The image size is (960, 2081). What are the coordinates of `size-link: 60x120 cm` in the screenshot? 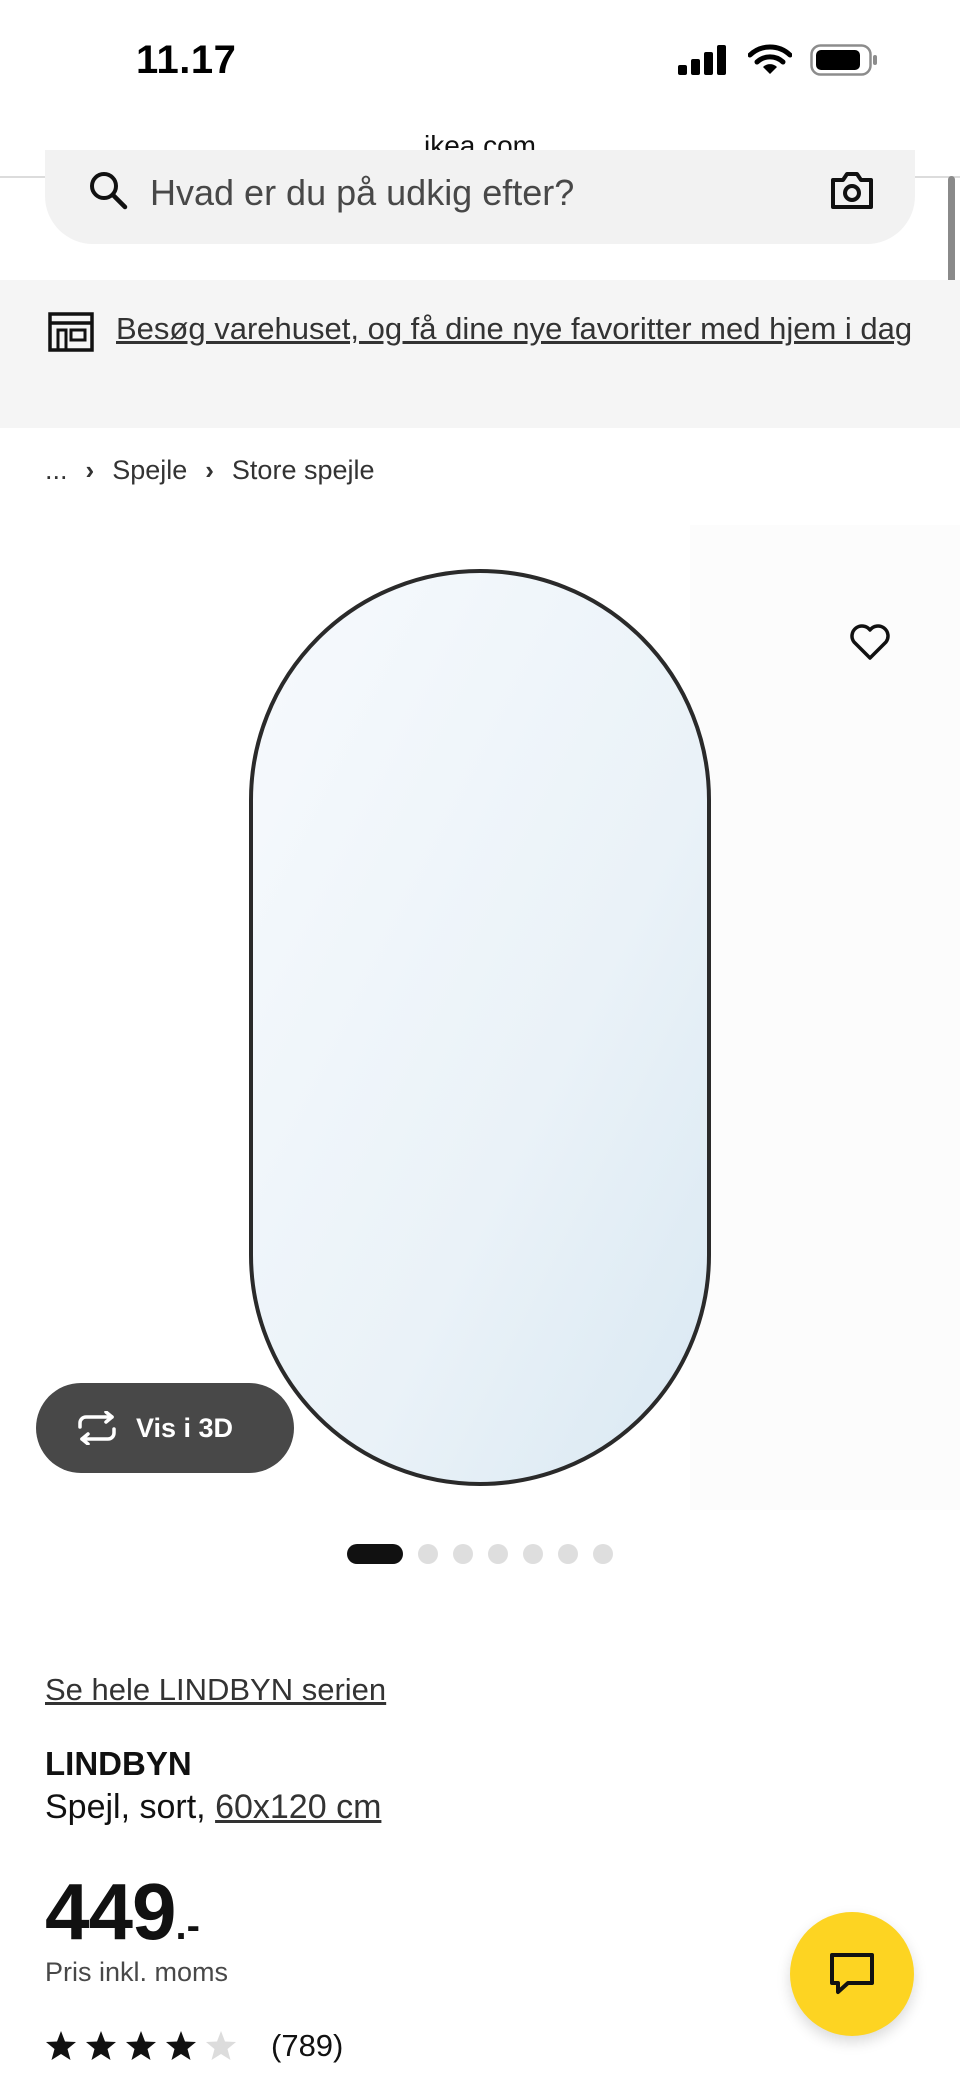 It's located at (298, 1807).